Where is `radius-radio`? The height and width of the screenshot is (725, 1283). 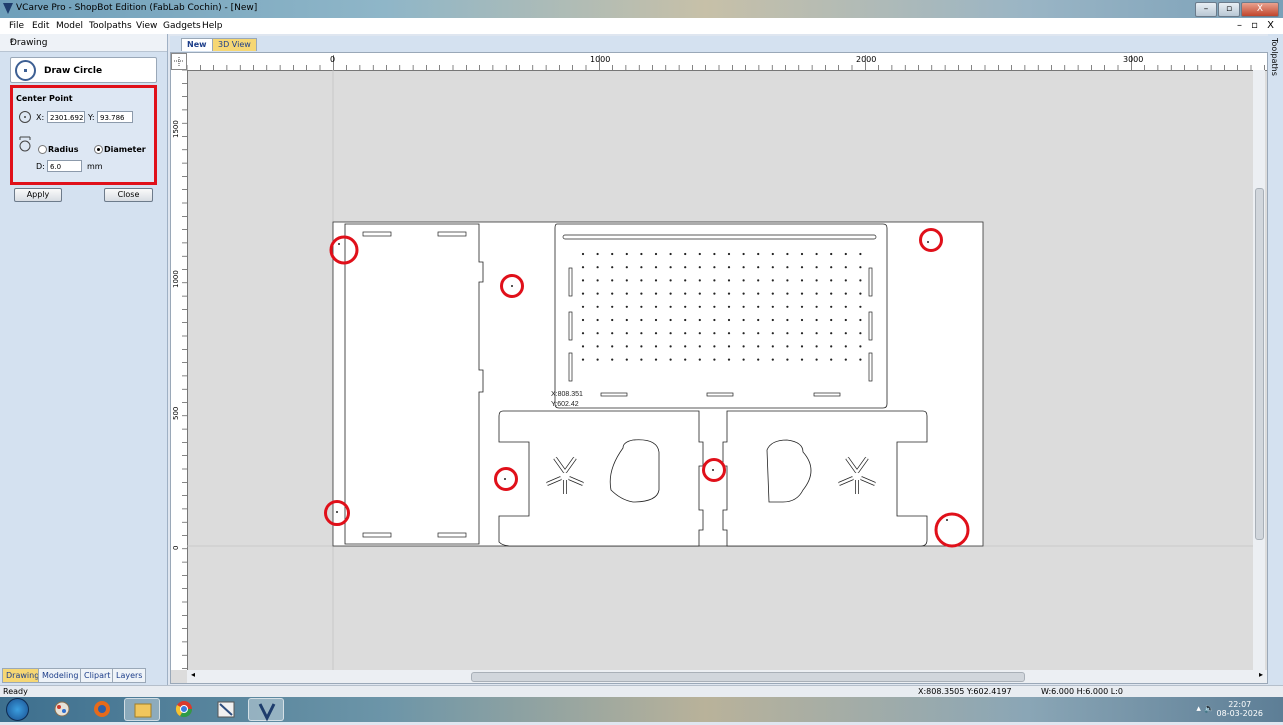 radius-radio is located at coordinates (42, 149).